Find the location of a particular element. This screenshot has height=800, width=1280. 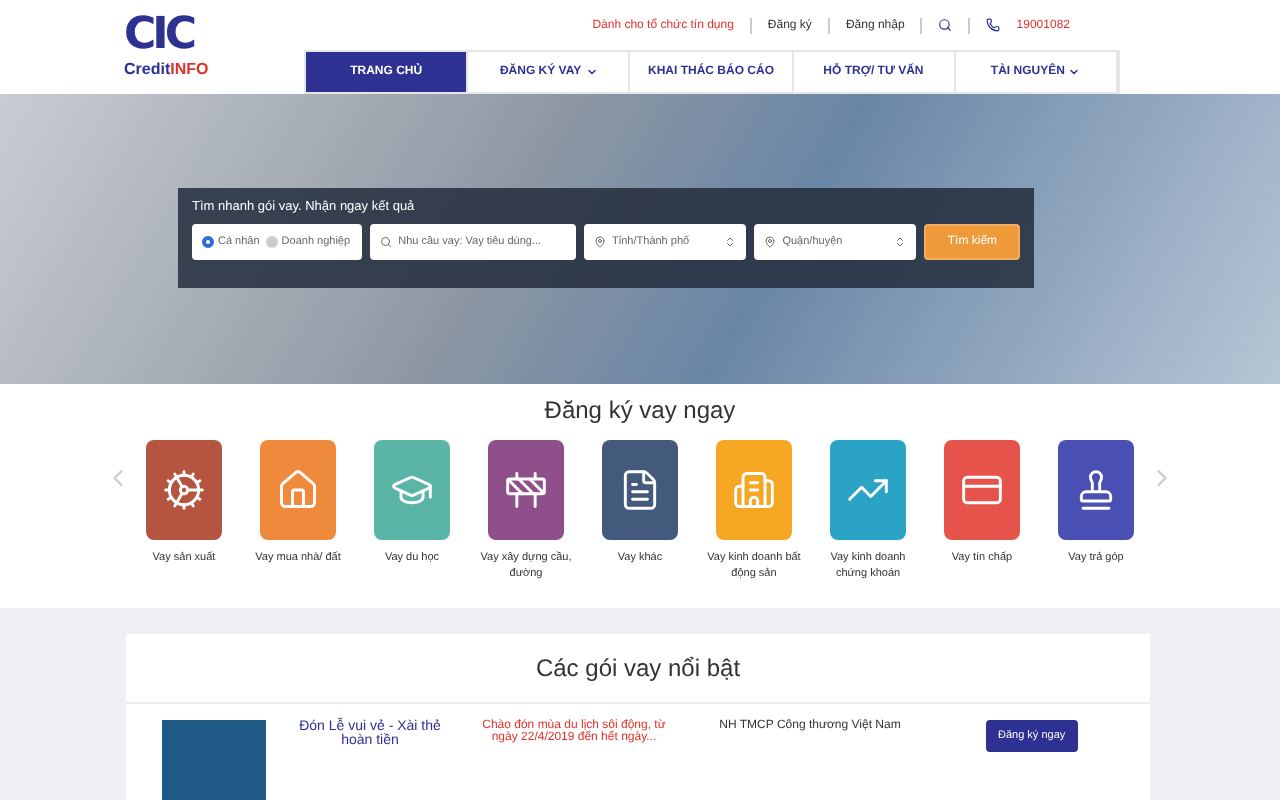

house-icon is located at coordinates (298, 489).